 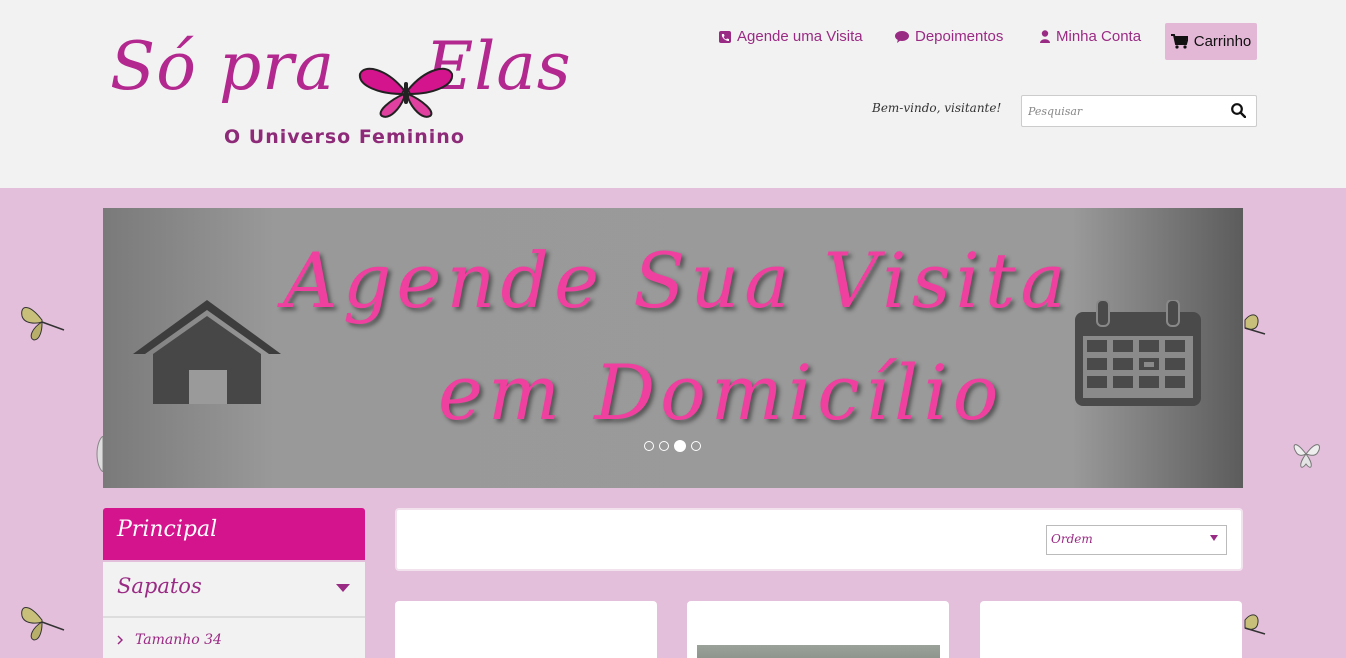 What do you see at coordinates (234, 638) in the screenshot?
I see `sidebar-item-tamanho-34: Tamanho 34` at bounding box center [234, 638].